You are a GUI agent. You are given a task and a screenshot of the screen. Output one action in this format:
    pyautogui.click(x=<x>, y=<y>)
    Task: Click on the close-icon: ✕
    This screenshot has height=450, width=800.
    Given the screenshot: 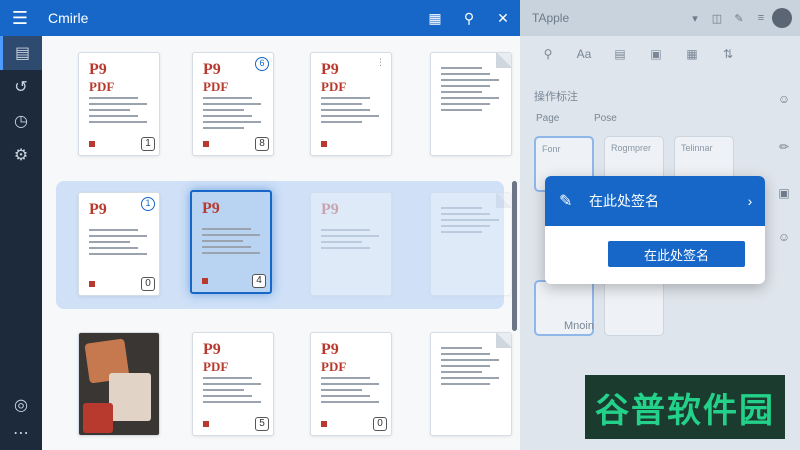 What is the action you would take?
    pyautogui.click(x=503, y=18)
    